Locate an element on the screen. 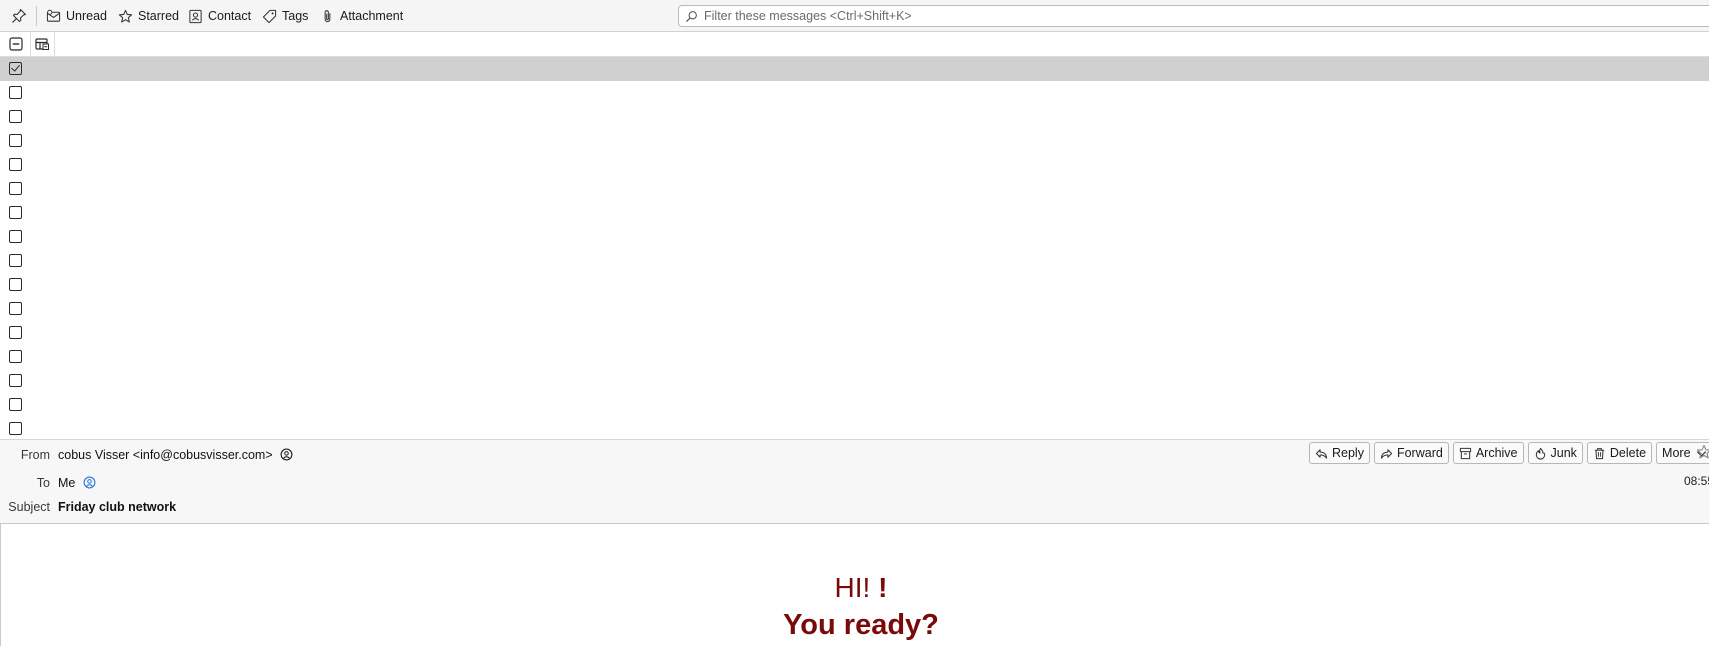 The image size is (1709, 646). reply-icon is located at coordinates (1321, 453).